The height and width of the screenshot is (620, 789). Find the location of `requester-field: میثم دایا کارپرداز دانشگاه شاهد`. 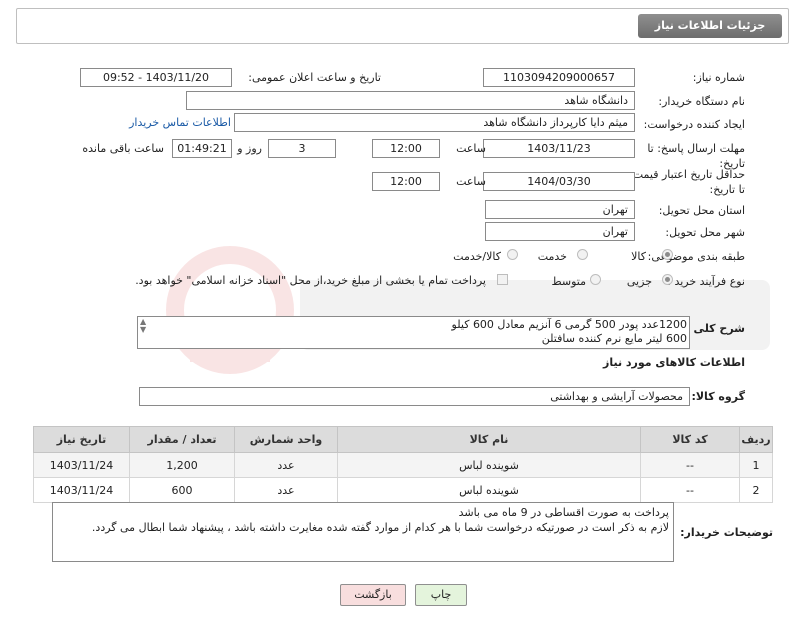

requester-field: میثم دایا کارپرداز دانشگاه شاهد is located at coordinates (434, 122).